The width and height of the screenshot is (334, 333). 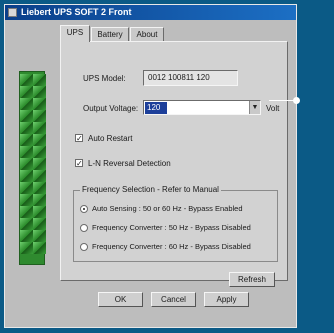 What do you see at coordinates (150, 12) in the screenshot?
I see `title-bar: Liebert UPS SOFT 2 Front` at bounding box center [150, 12].